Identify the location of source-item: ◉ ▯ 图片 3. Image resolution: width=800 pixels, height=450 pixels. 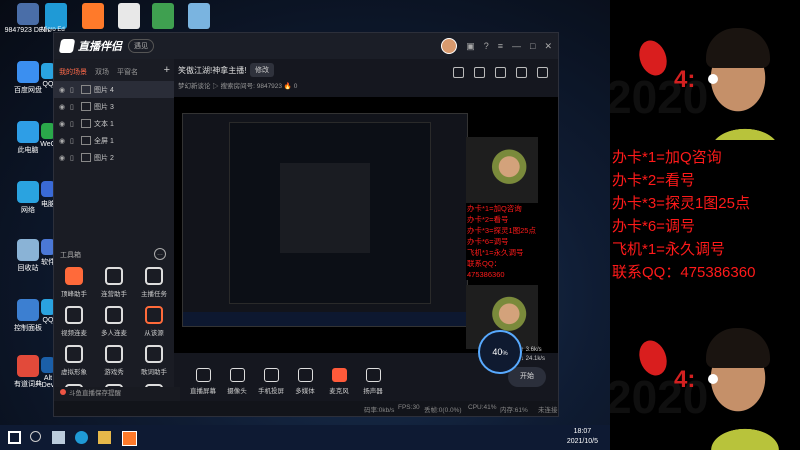
(114, 106).